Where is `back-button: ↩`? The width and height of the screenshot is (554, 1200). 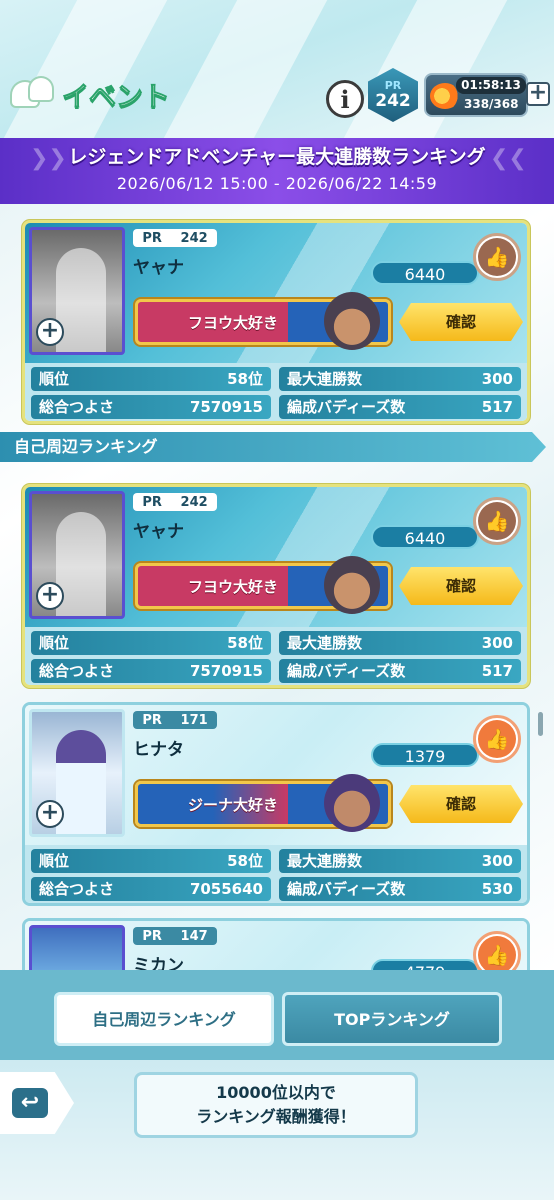
back-button: ↩ is located at coordinates (37, 1103).